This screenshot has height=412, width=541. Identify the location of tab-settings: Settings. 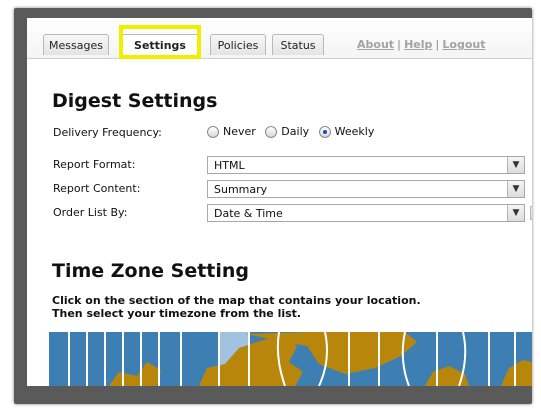
(160, 46).